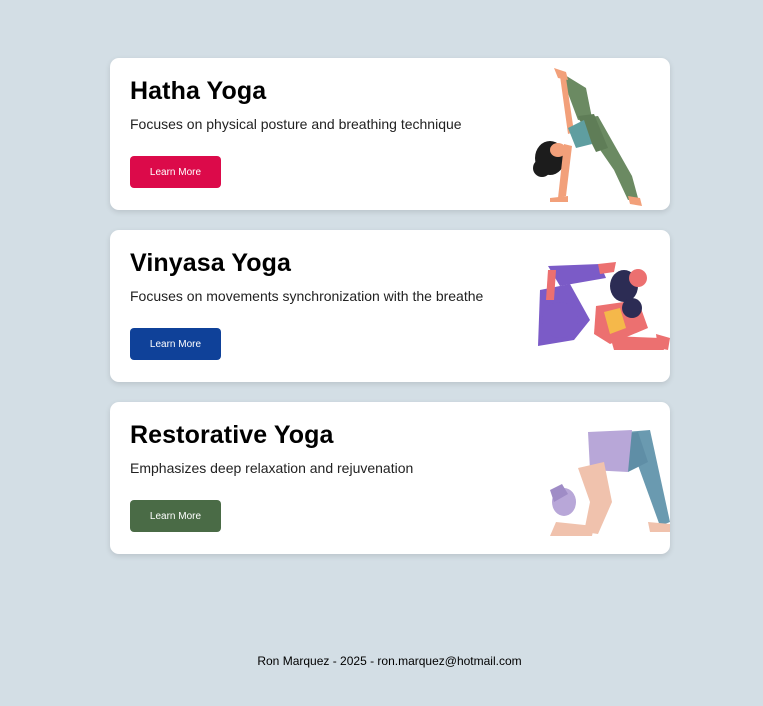 The height and width of the screenshot is (706, 763). Describe the element at coordinates (198, 91) in the screenshot. I see `card-title: Hatha Yoga` at that location.